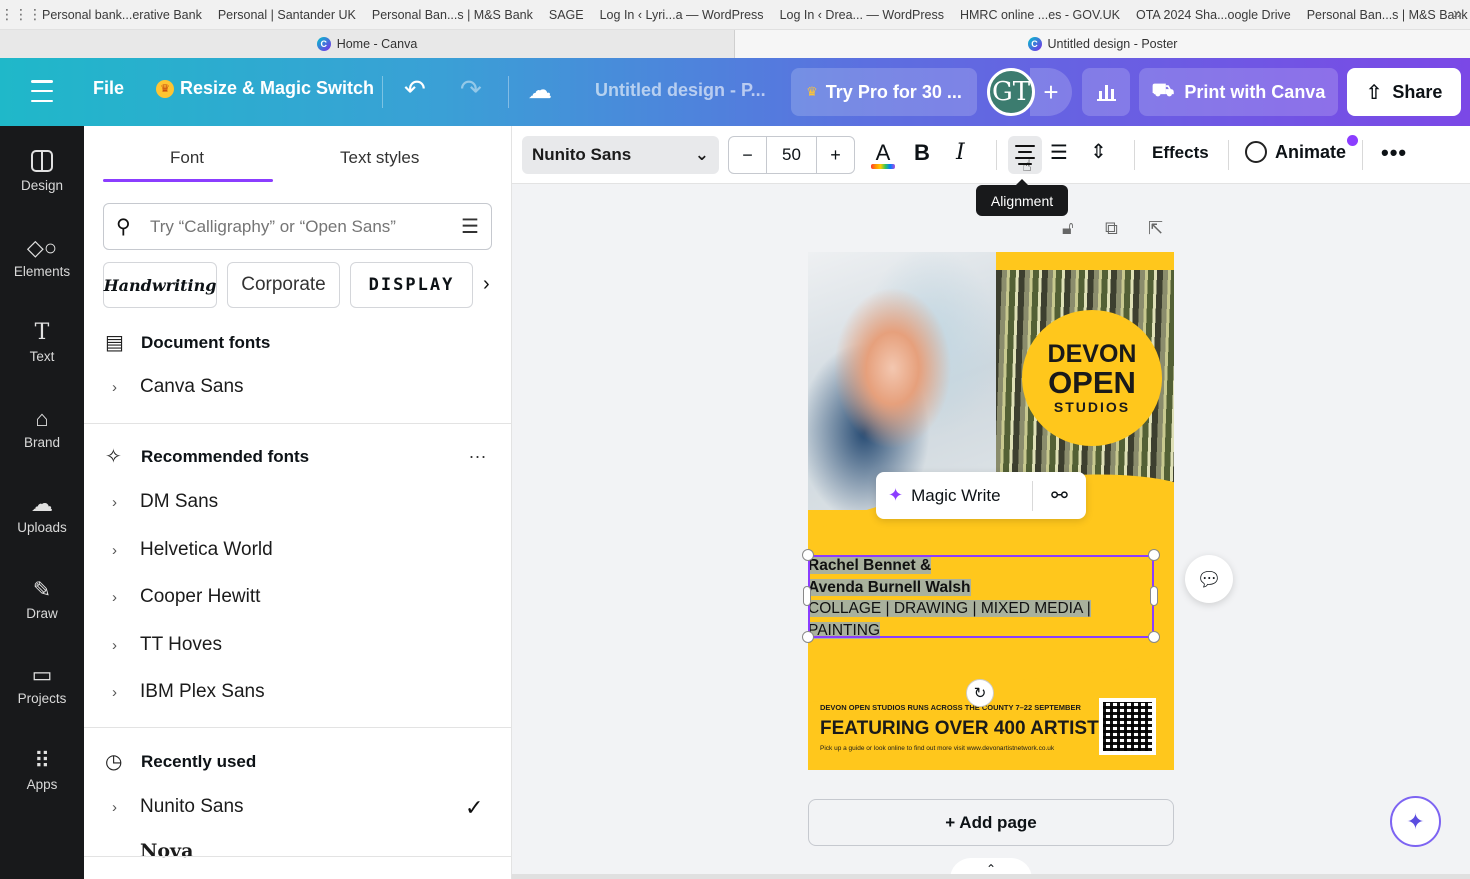 The image size is (1470, 879). I want to click on draw-icon: ✎, so click(42, 589).